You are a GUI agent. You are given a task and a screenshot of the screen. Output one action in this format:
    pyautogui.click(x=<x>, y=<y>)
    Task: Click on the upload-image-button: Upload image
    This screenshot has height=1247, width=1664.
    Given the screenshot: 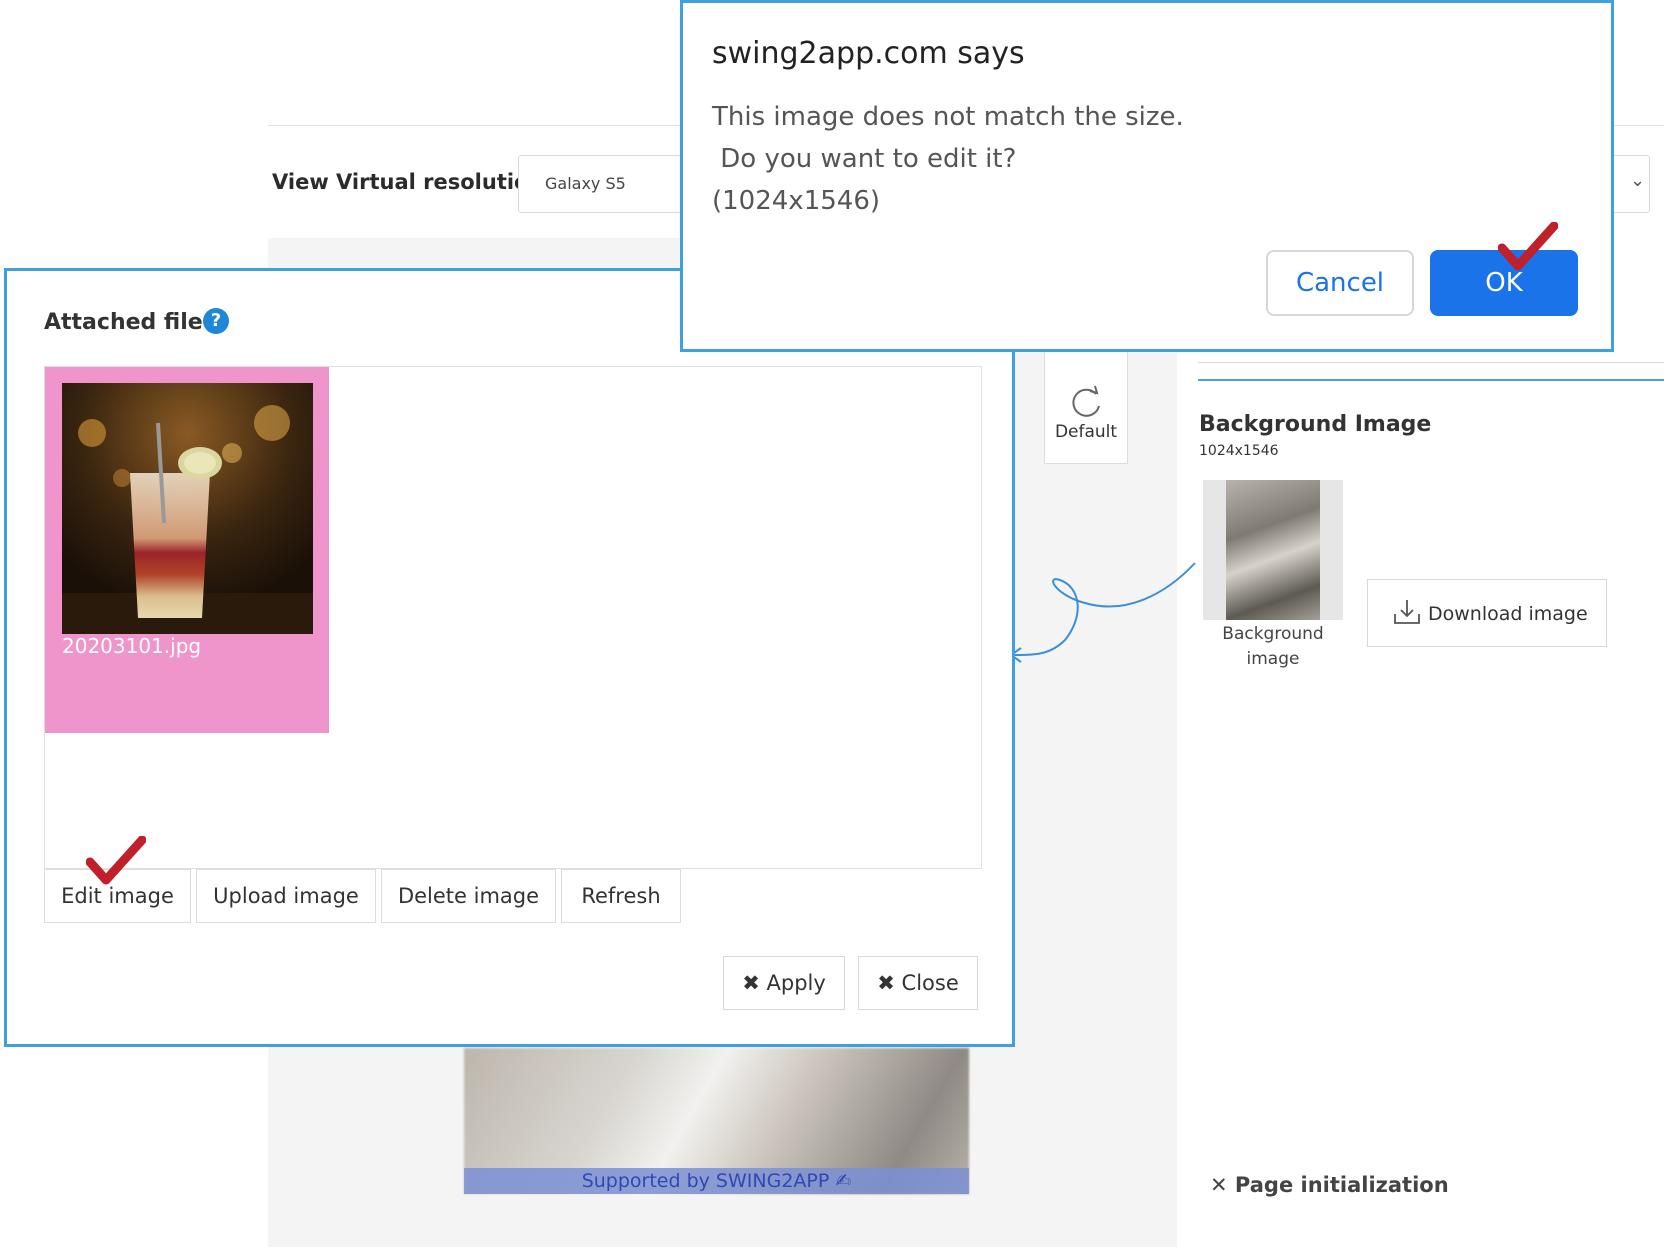 What is the action you would take?
    pyautogui.click(x=286, y=896)
    